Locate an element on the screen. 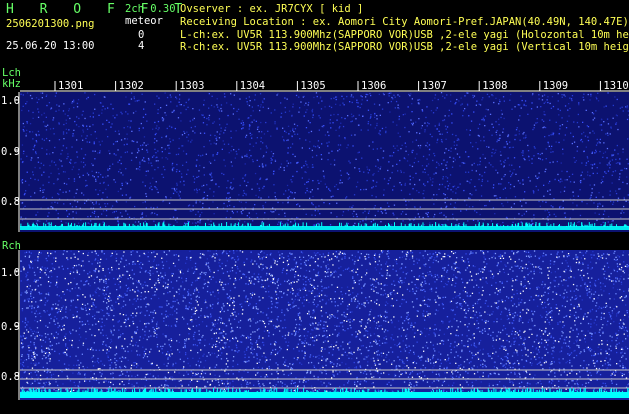  time-label: 1303 is located at coordinates (191, 86).